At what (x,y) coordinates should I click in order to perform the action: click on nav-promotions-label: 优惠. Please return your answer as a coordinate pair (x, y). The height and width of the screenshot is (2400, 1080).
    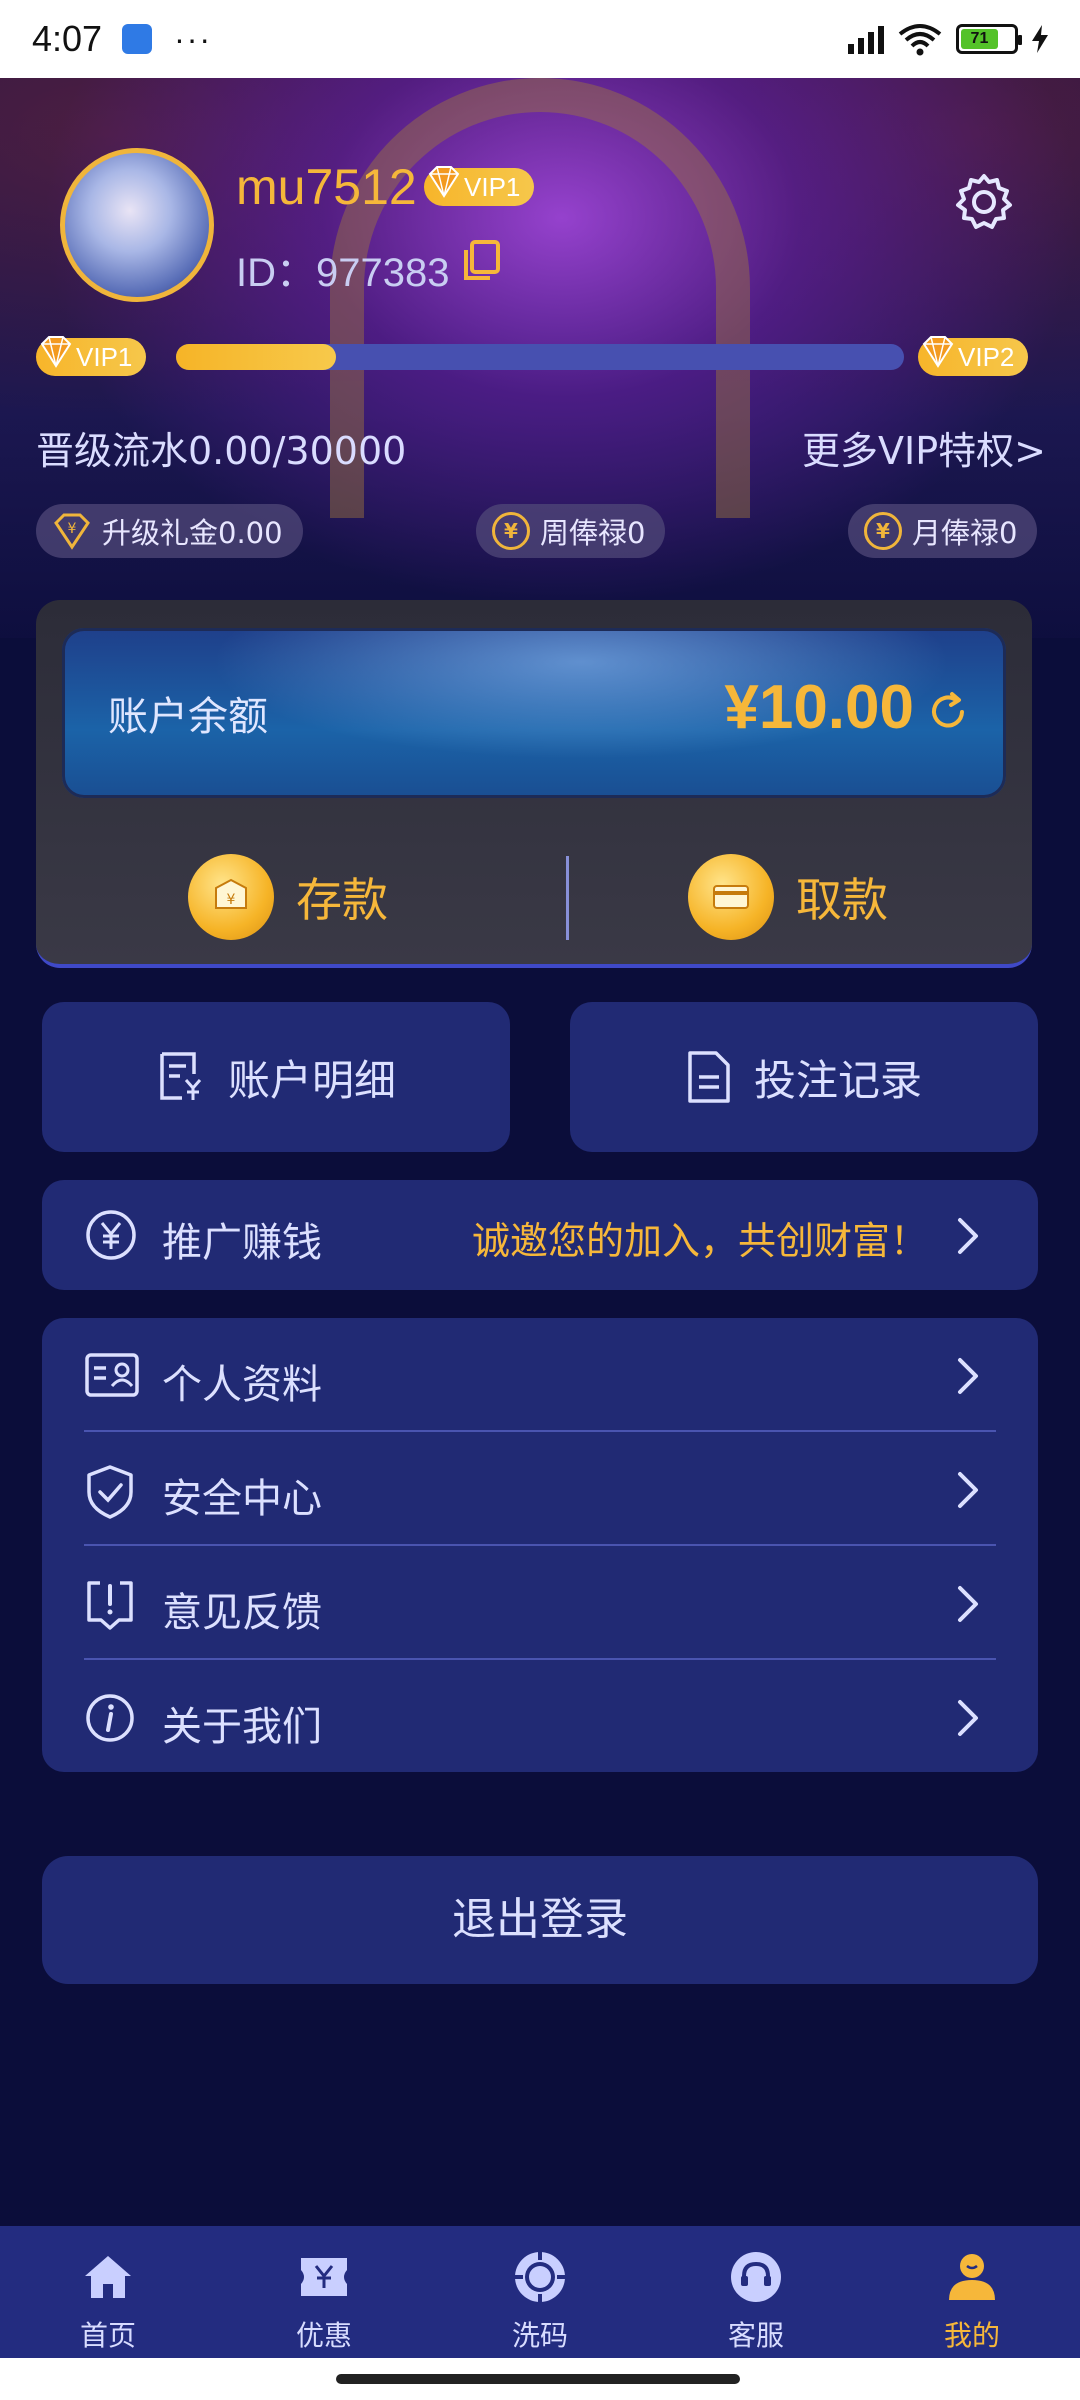
    Looking at the image, I should click on (323, 2335).